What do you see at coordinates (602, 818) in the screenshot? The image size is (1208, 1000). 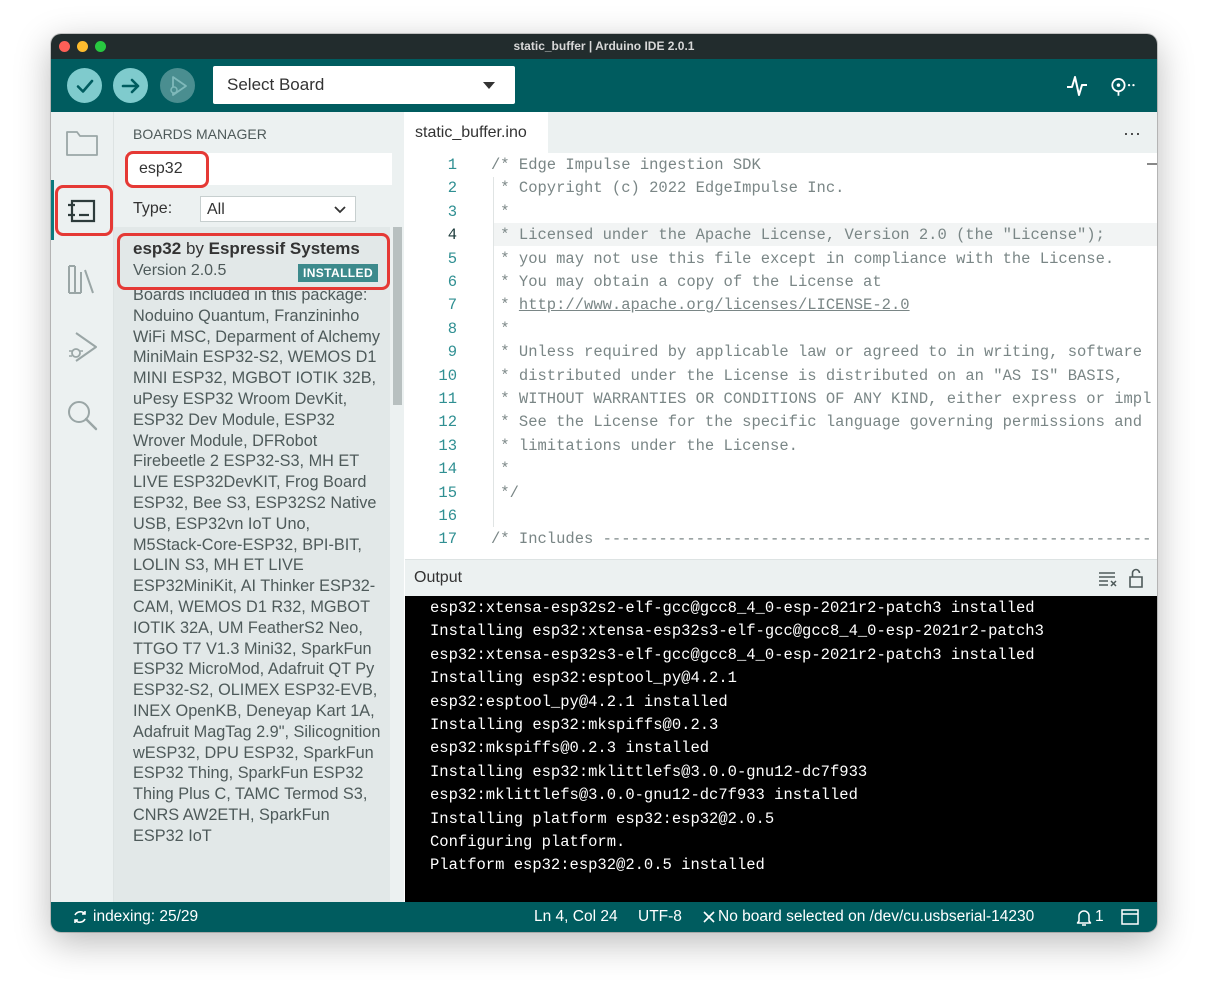 I see `output-line: Installing platform esp32:esp32@2.0.5` at bounding box center [602, 818].